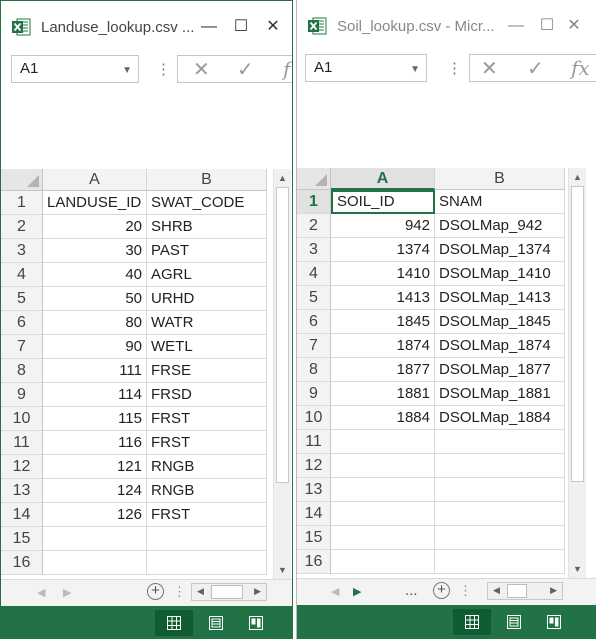 The image size is (596, 639). I want to click on new-sheet-button: +, so click(441, 590).